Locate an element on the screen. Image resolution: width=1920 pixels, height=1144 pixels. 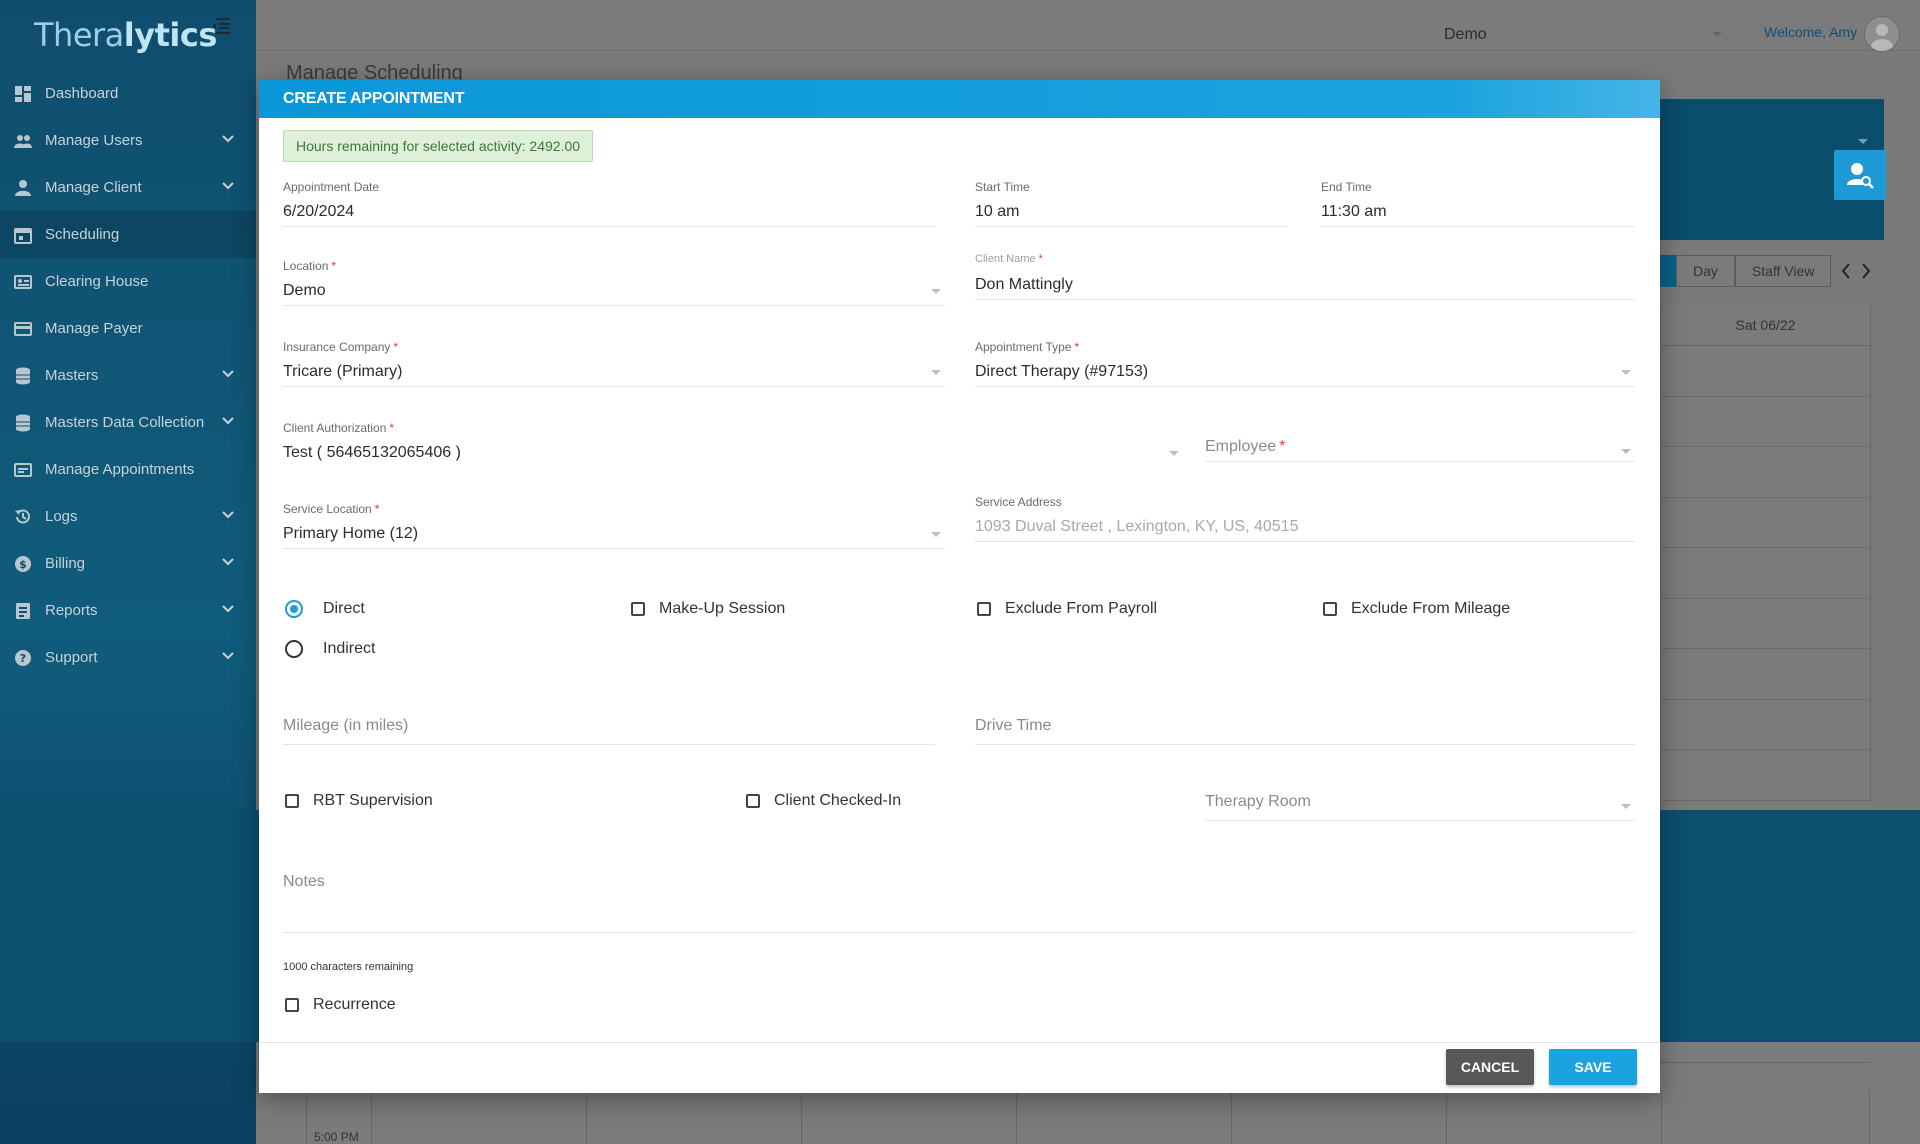
location-label: Location is located at coordinates (306, 266).